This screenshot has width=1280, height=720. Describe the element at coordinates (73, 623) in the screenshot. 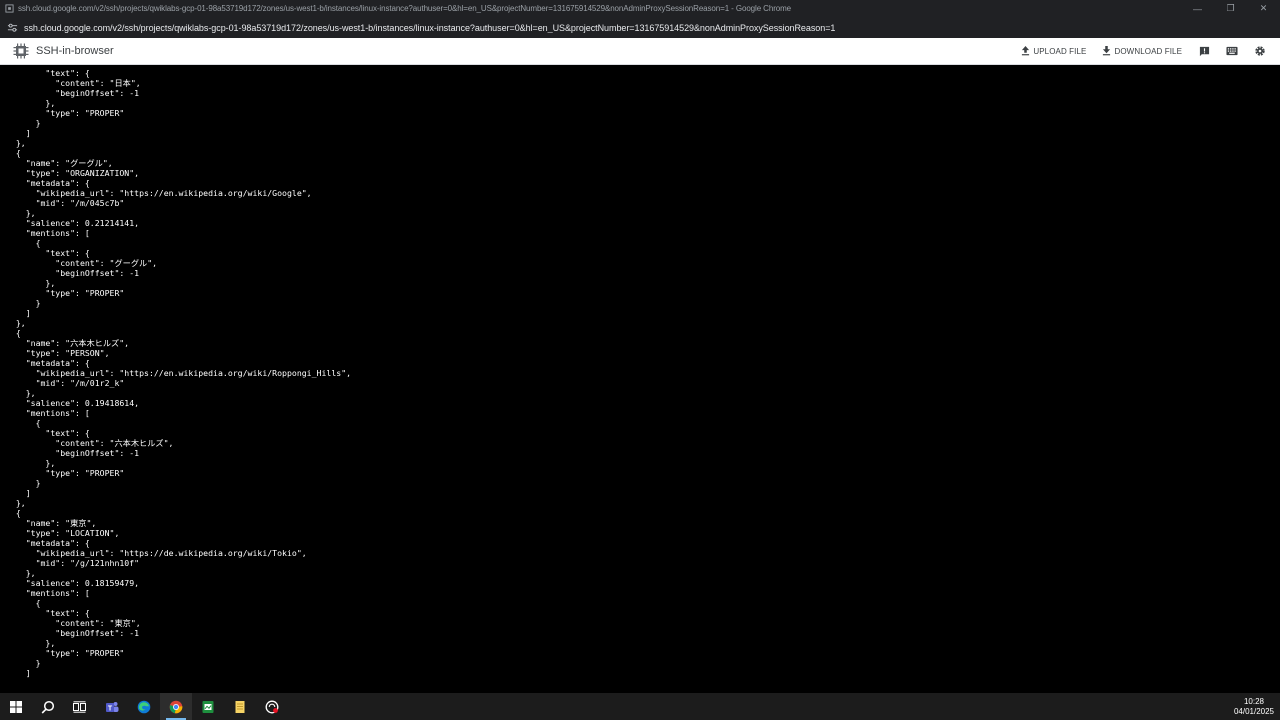

I see `terminal-line: "content": "東京",` at that location.